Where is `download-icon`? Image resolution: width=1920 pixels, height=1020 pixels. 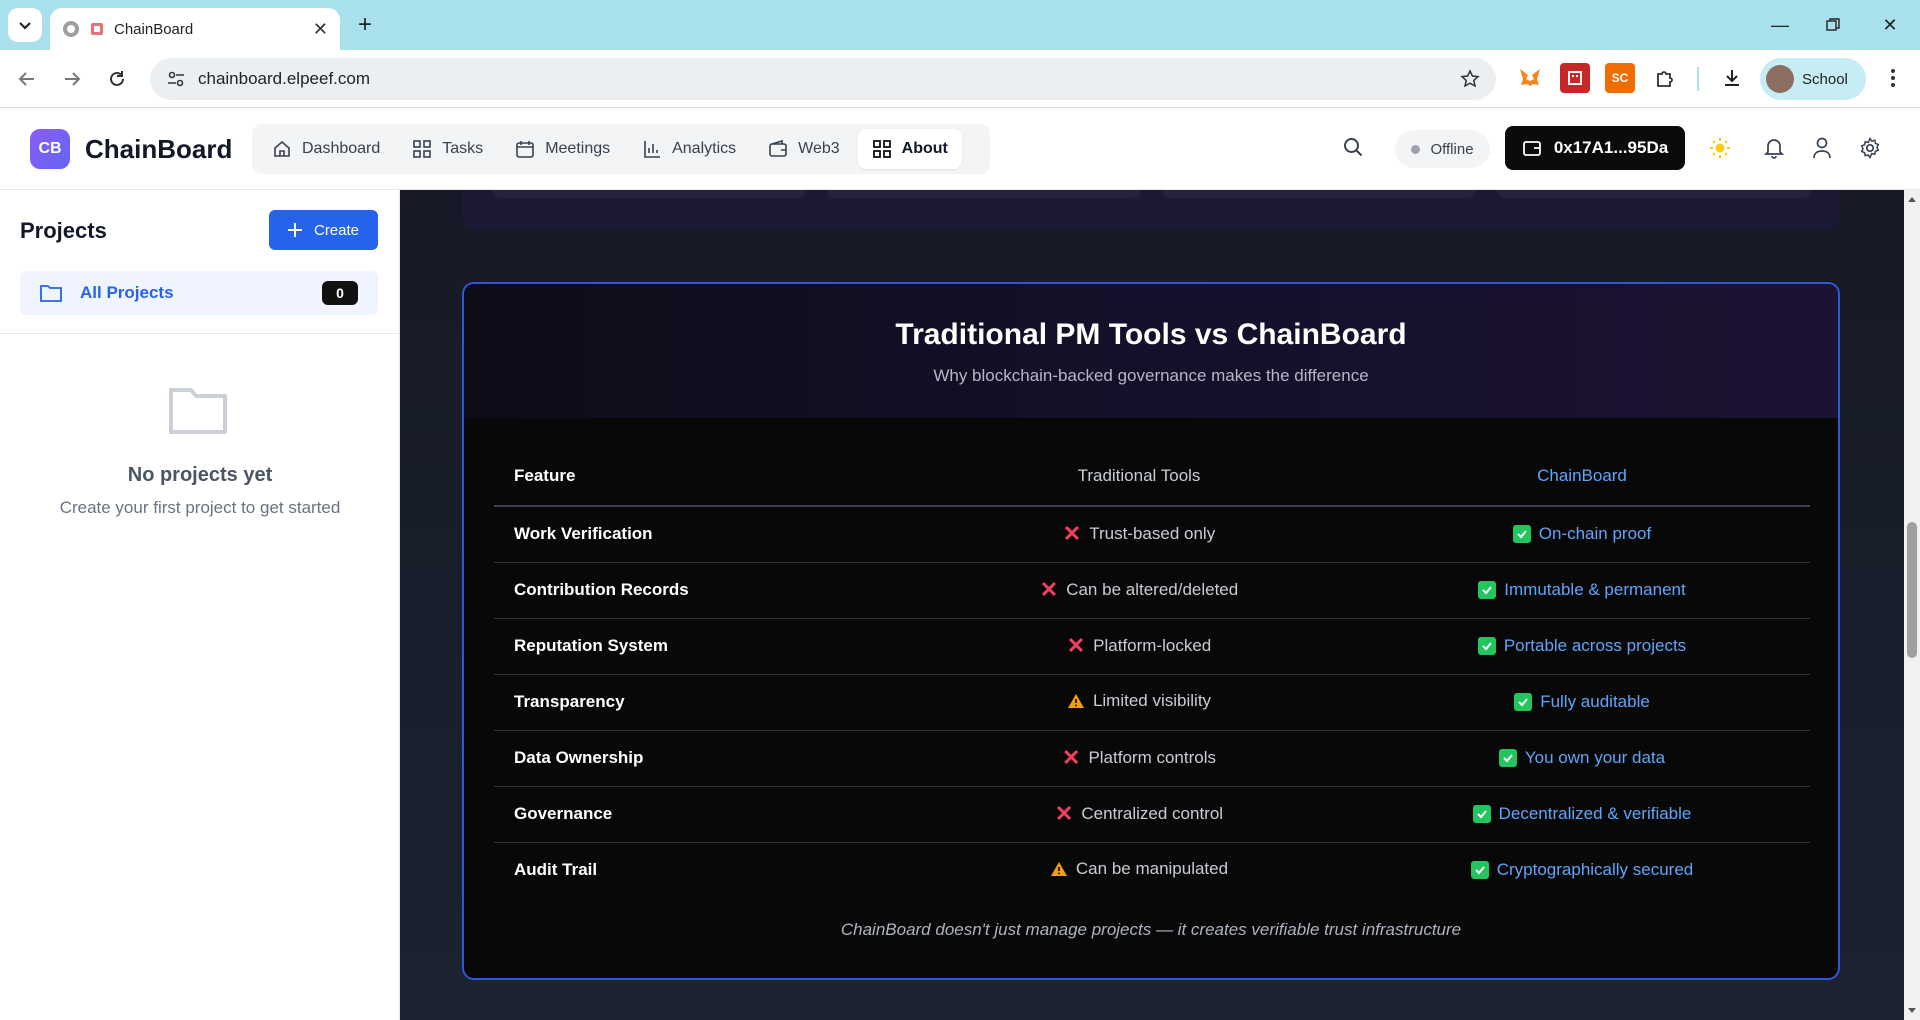
download-icon is located at coordinates (1732, 78).